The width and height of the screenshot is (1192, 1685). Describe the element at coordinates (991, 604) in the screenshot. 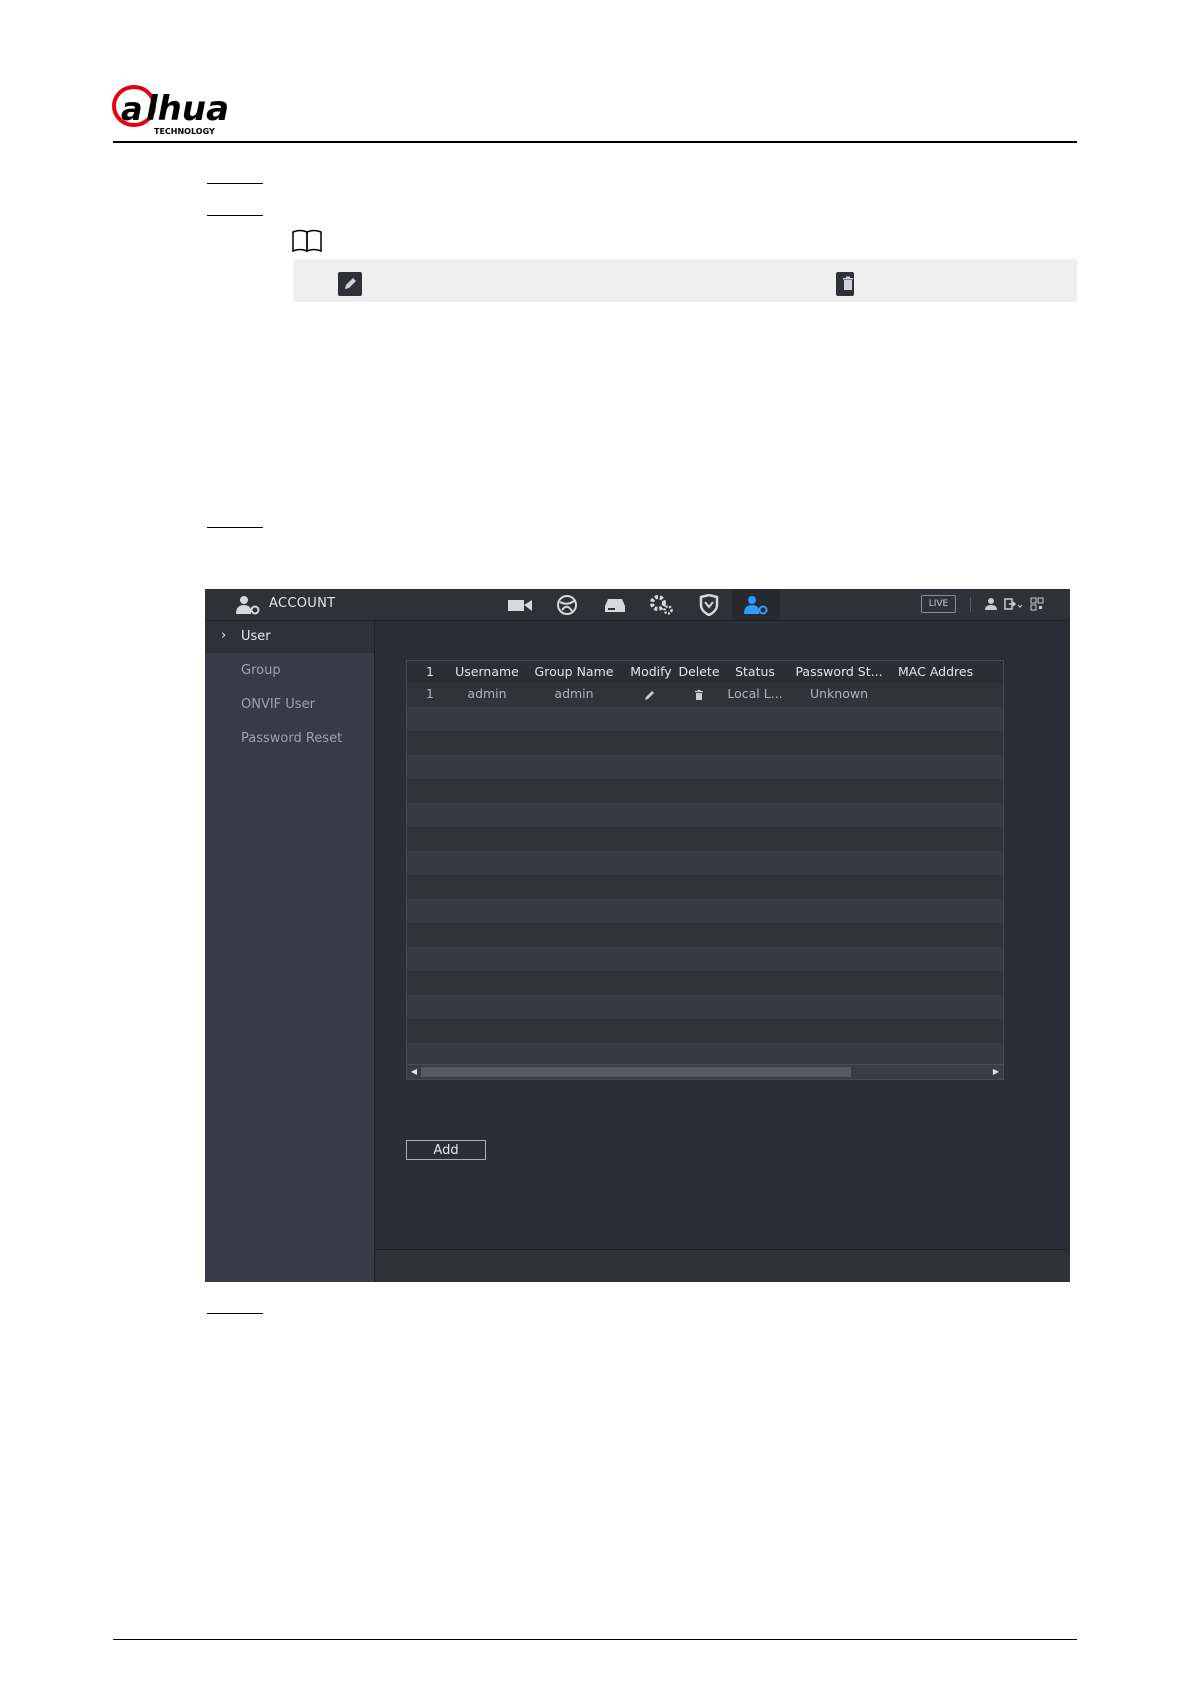

I see `user-icon` at that location.